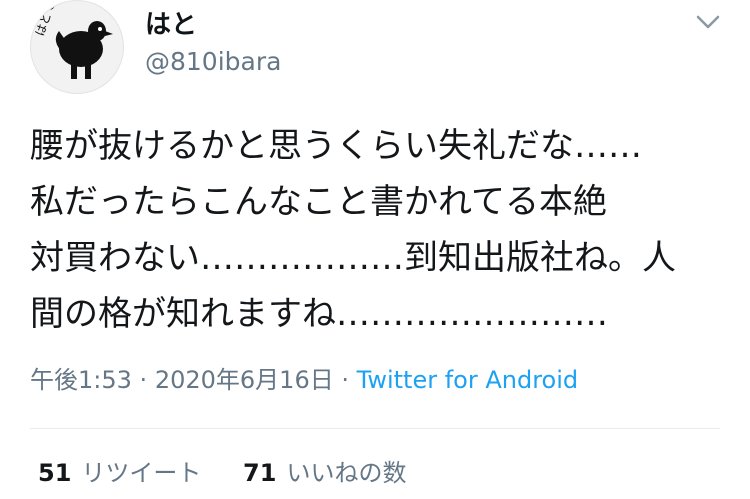  What do you see at coordinates (141, 473) in the screenshot?
I see `retweets-label: リツイート` at bounding box center [141, 473].